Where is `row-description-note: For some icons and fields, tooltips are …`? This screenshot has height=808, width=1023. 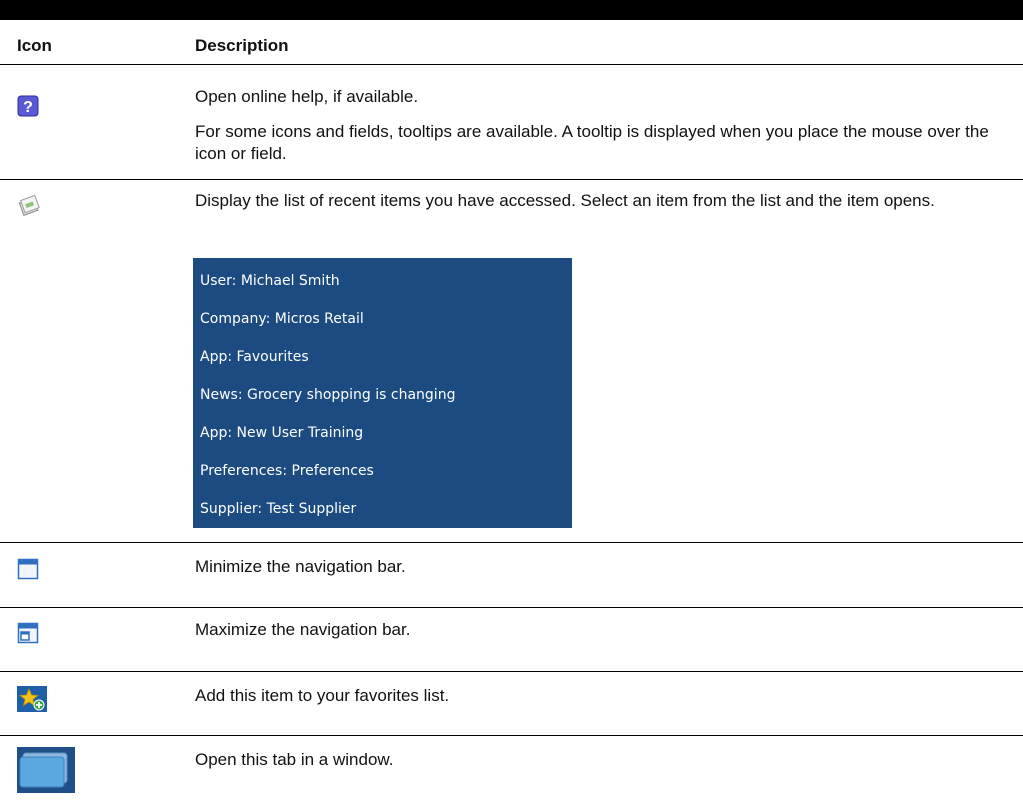
row-description-note: For some icons and fields, tooltips are … is located at coordinates (592, 142).